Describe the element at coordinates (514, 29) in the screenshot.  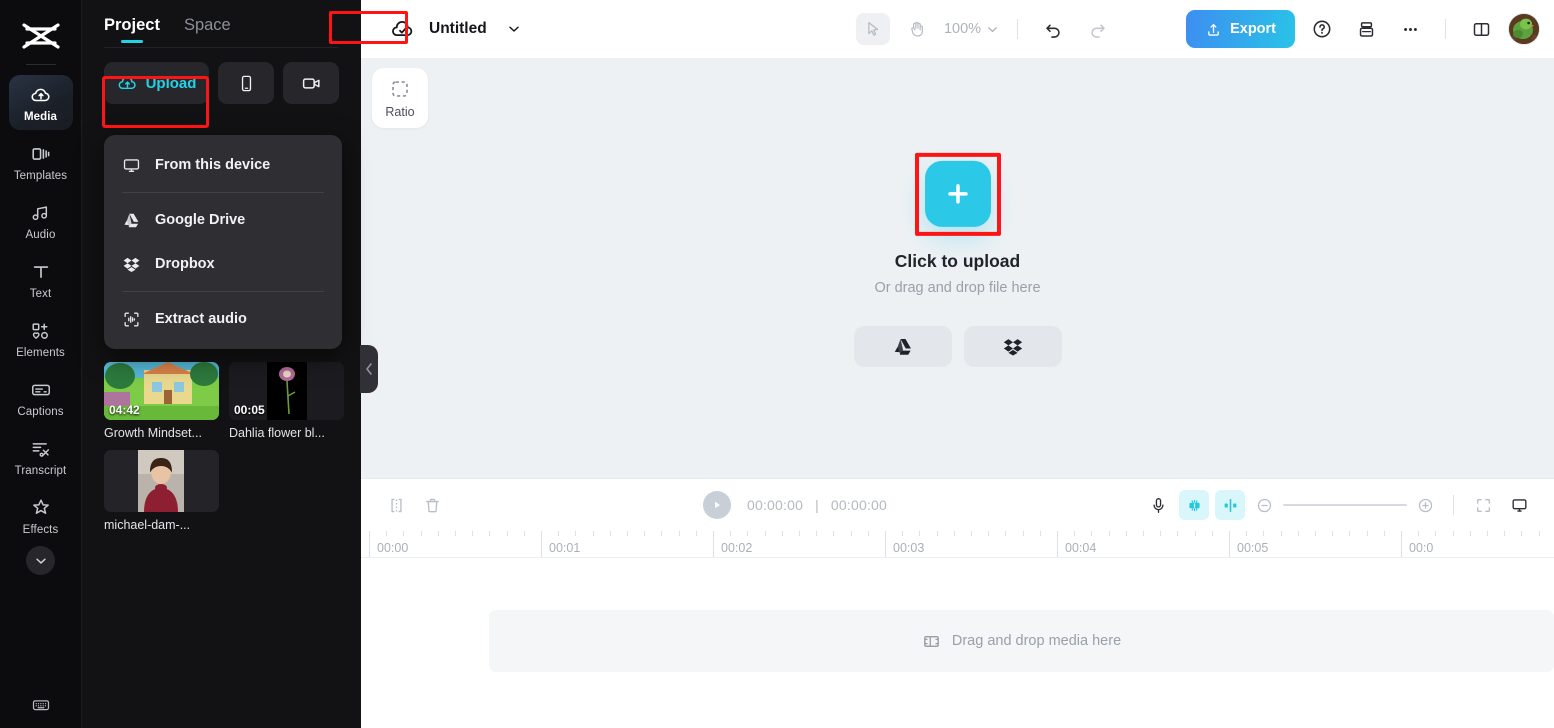
I see `project-menu-button` at that location.